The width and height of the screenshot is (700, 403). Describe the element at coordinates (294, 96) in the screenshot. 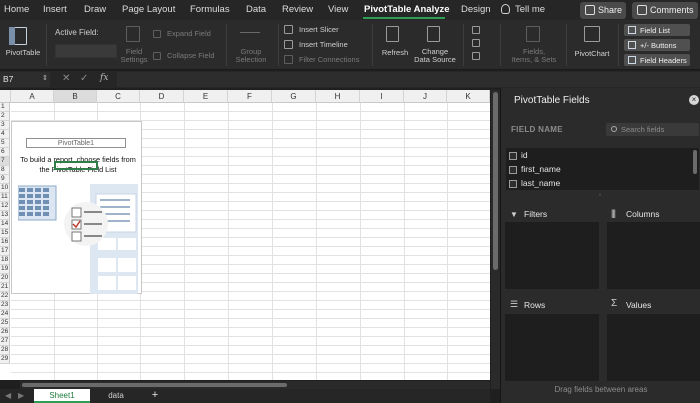

I see `column-header-g: G` at that location.